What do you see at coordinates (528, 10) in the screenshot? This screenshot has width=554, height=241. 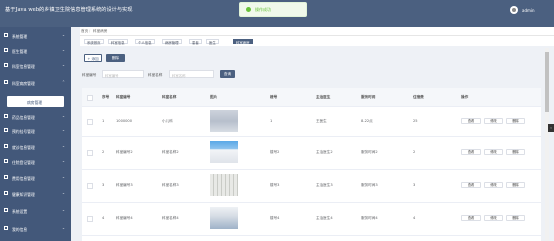 I see `username: admin` at bounding box center [528, 10].